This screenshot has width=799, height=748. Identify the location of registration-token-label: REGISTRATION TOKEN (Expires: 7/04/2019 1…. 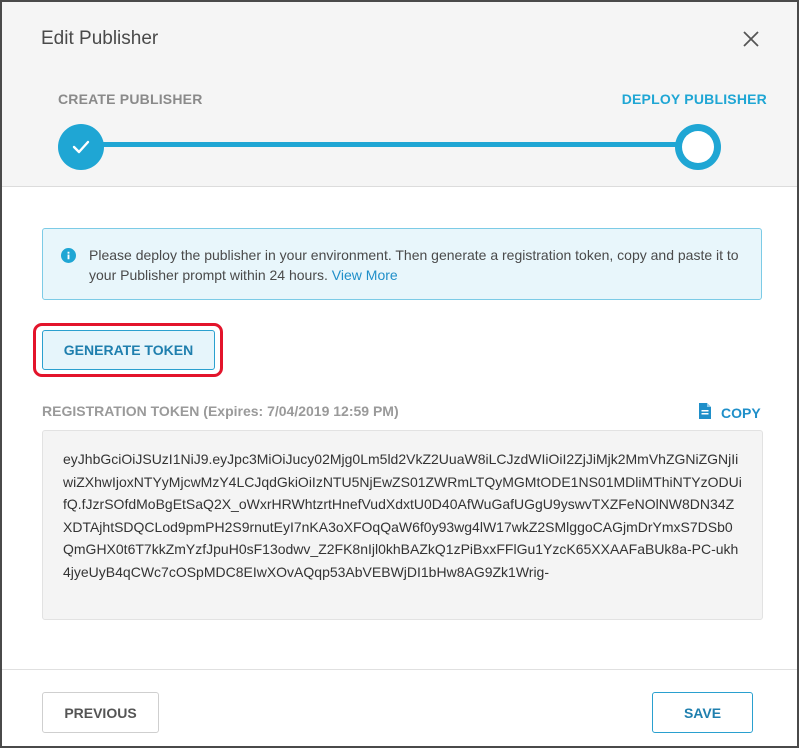
(220, 411).